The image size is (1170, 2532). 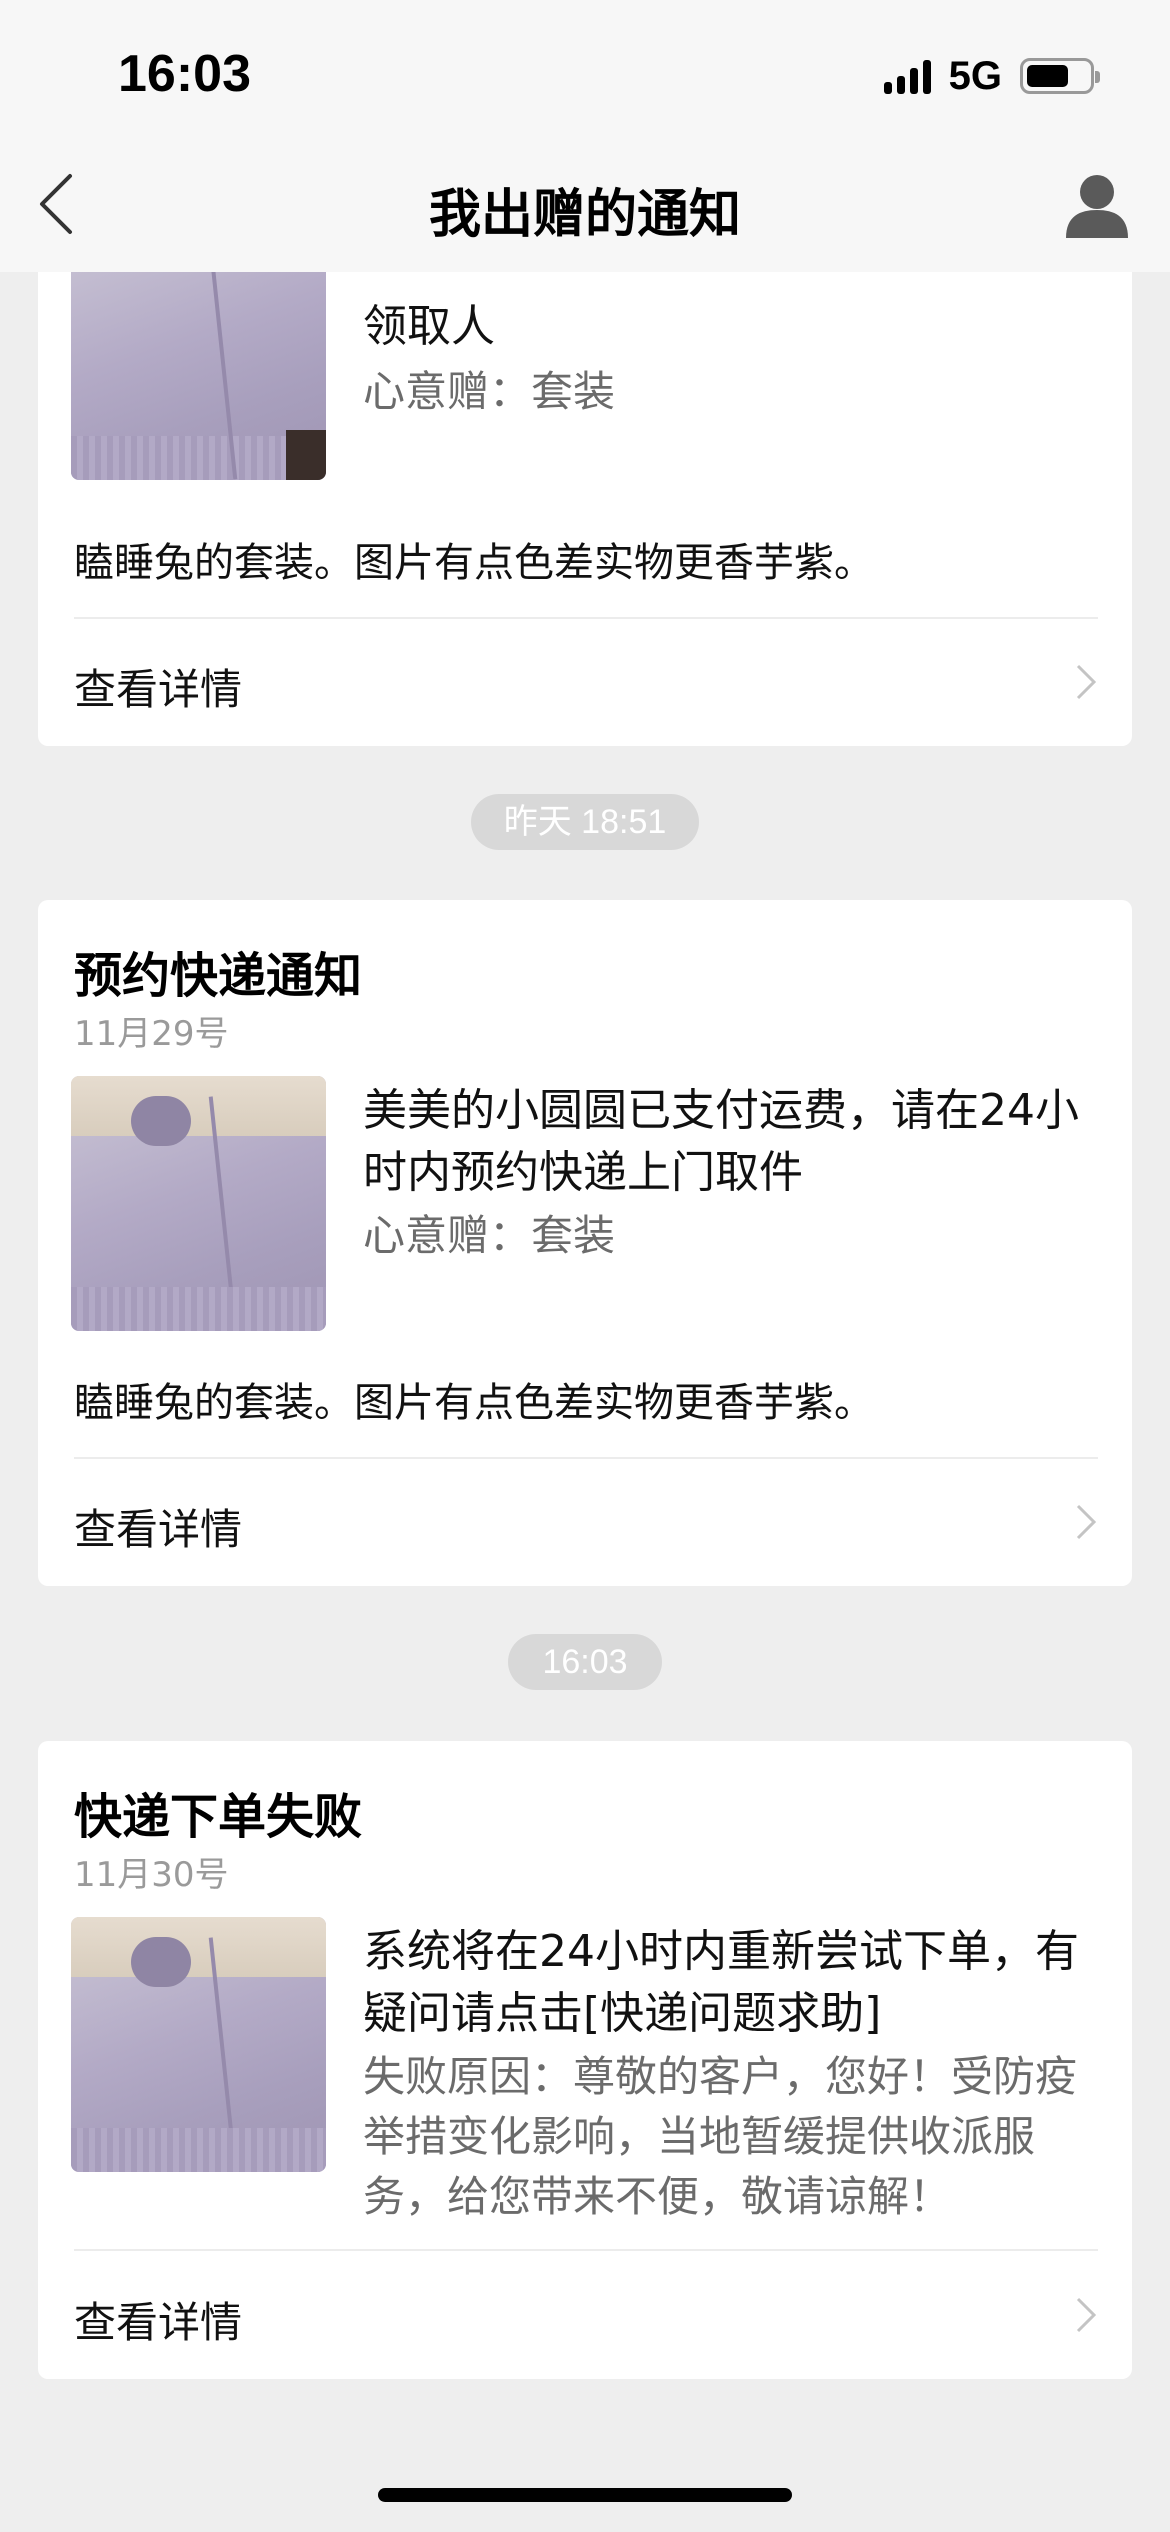 I want to click on timestamp-pill: 昨天 18:51, so click(x=585, y=822).